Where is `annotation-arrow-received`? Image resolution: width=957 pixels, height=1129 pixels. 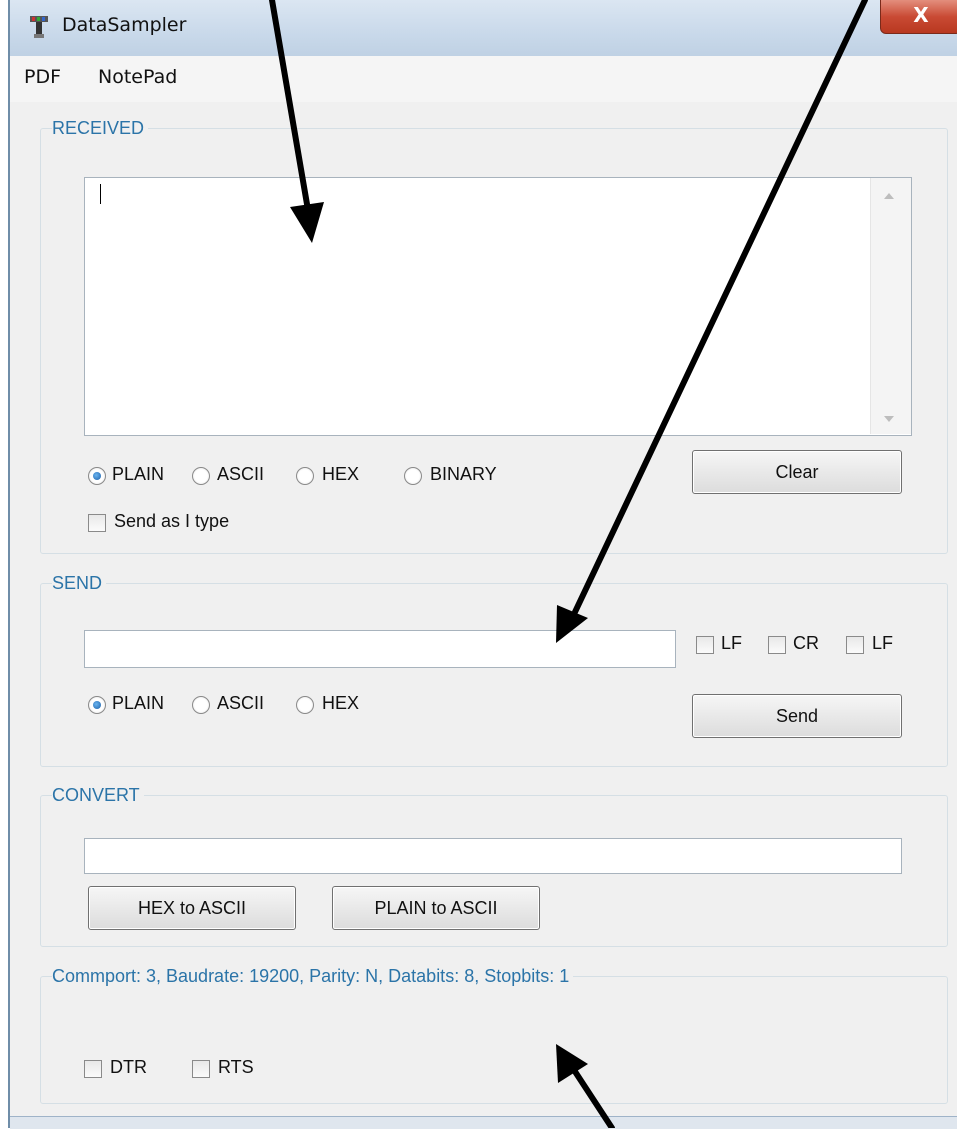
annotation-arrow-received is located at coordinates (296, 121).